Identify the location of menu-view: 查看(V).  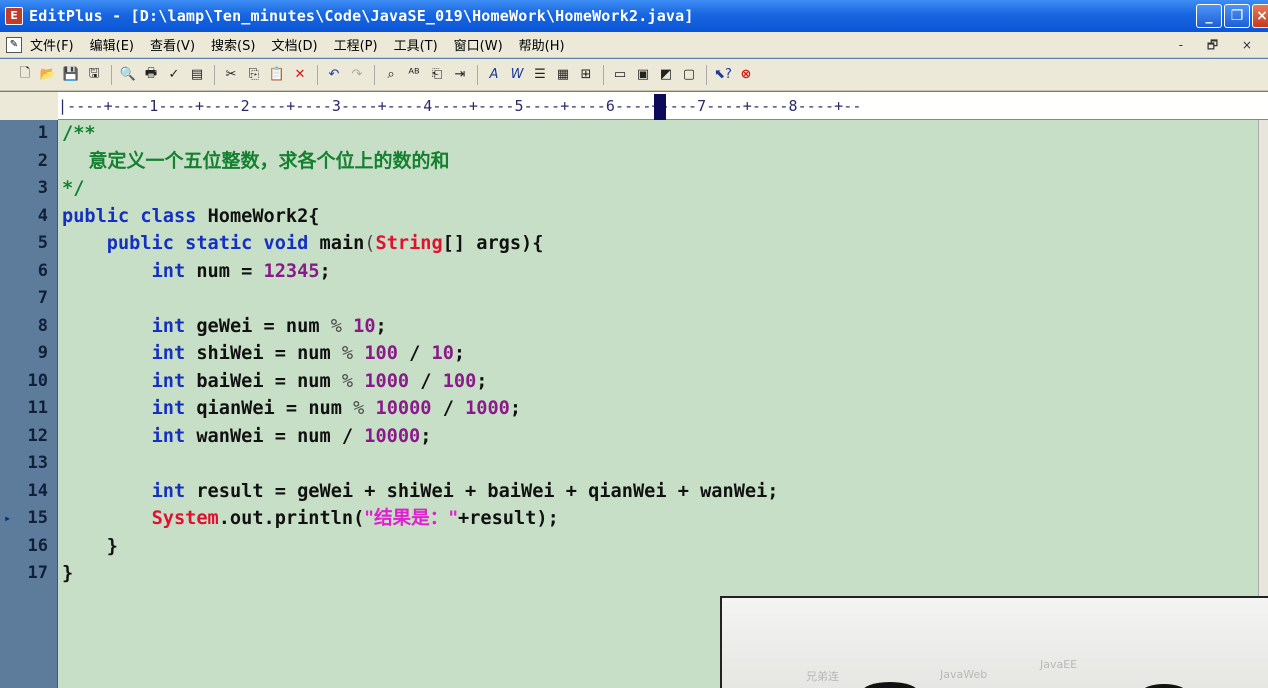
(172, 44).